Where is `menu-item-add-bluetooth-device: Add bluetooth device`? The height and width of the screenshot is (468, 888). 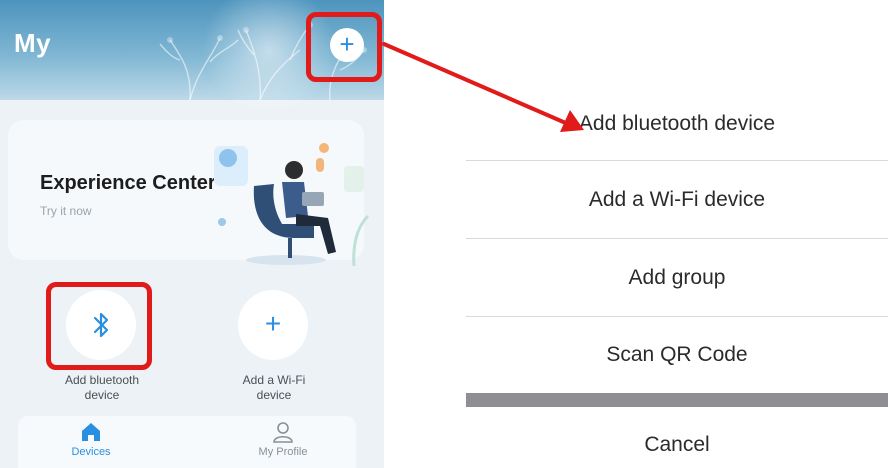 menu-item-add-bluetooth-device: Add bluetooth device is located at coordinates (677, 124).